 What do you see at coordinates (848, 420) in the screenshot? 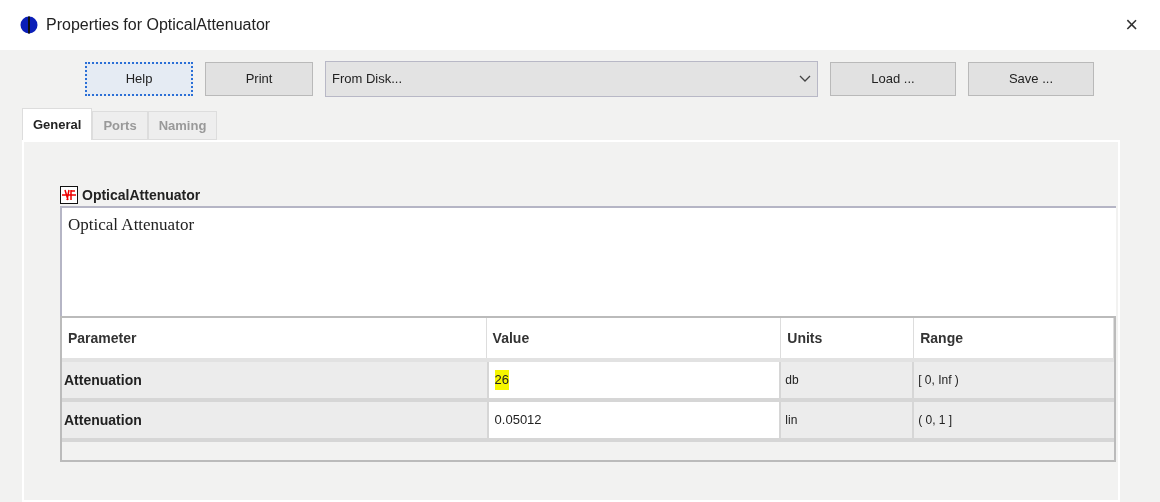
I see `table-cell: lin` at bounding box center [848, 420].